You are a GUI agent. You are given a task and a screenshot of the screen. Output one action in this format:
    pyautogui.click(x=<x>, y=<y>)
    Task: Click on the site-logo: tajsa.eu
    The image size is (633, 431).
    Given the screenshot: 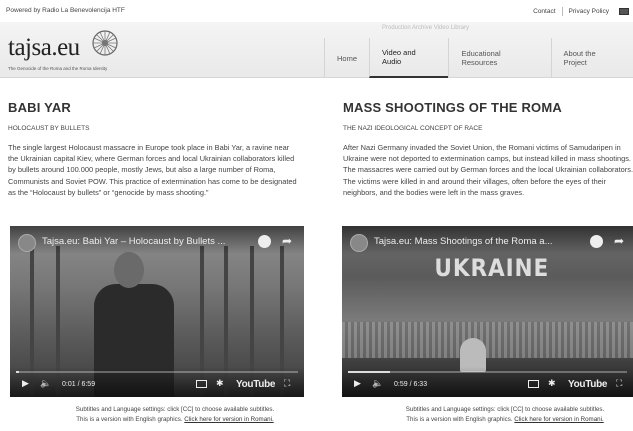 What is the action you would take?
    pyautogui.click(x=44, y=48)
    